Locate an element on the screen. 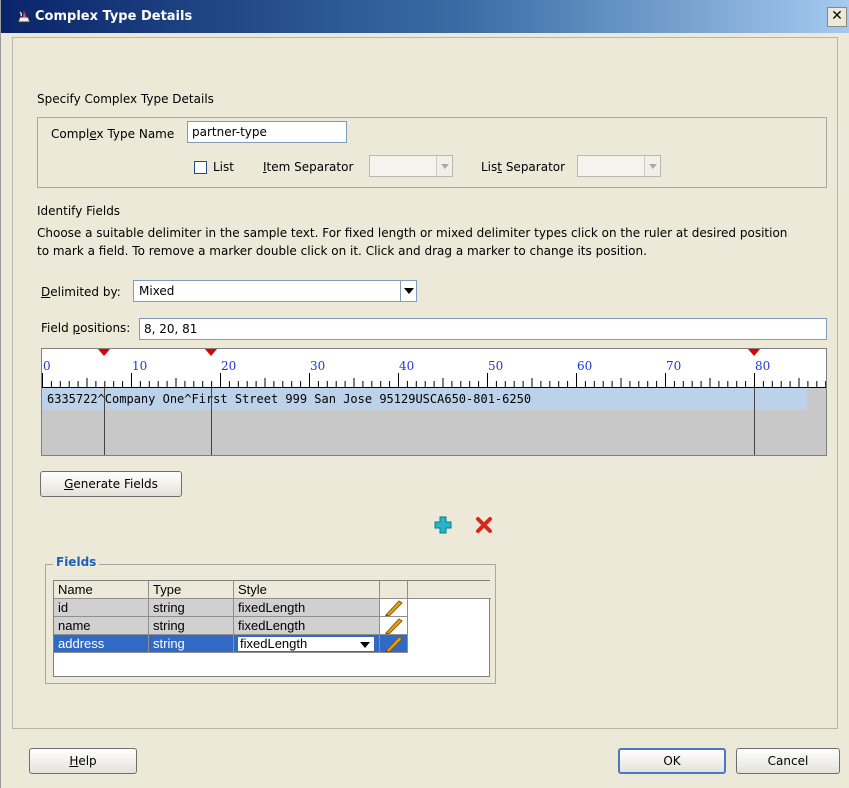 Image resolution: width=849 pixels, height=788 pixels. column-header-filler is located at coordinates (449, 590).